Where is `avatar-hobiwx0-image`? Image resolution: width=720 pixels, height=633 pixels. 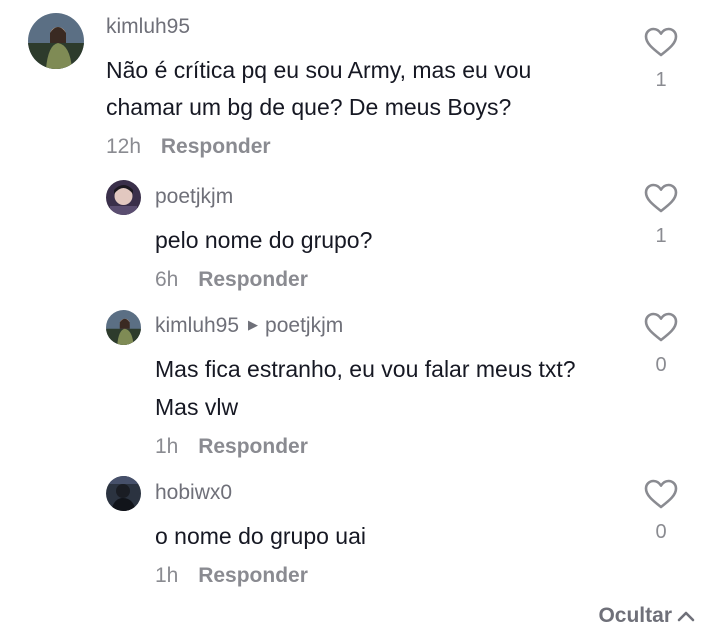
avatar-hobiwx0-image is located at coordinates (123, 493).